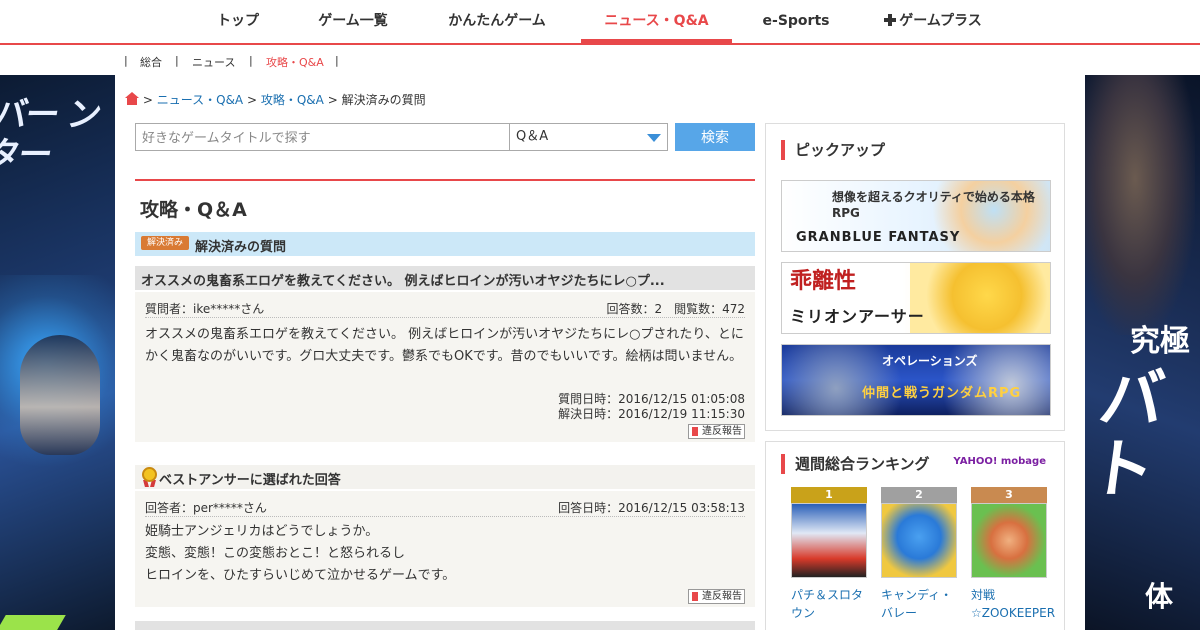 The image size is (1200, 630). Describe the element at coordinates (165, 243) in the screenshot. I see `resolved-badge: 解決済み` at that location.